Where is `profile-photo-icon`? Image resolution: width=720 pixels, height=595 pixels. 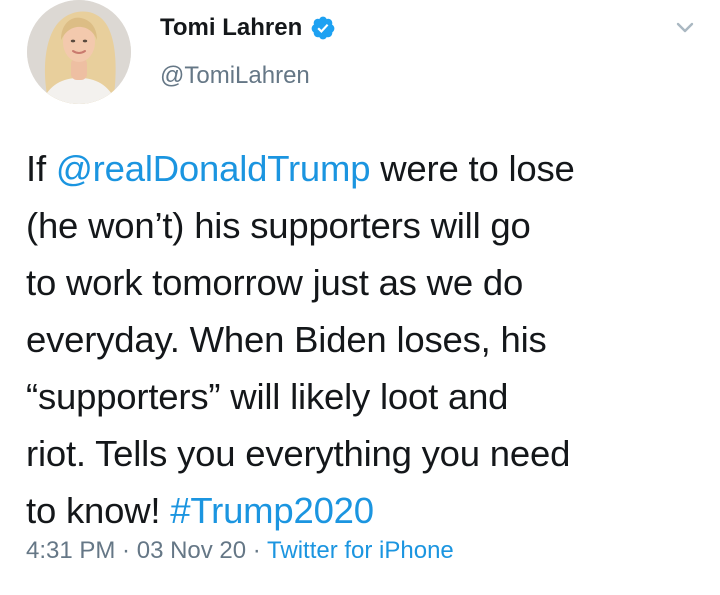
profile-photo-icon is located at coordinates (79, 52).